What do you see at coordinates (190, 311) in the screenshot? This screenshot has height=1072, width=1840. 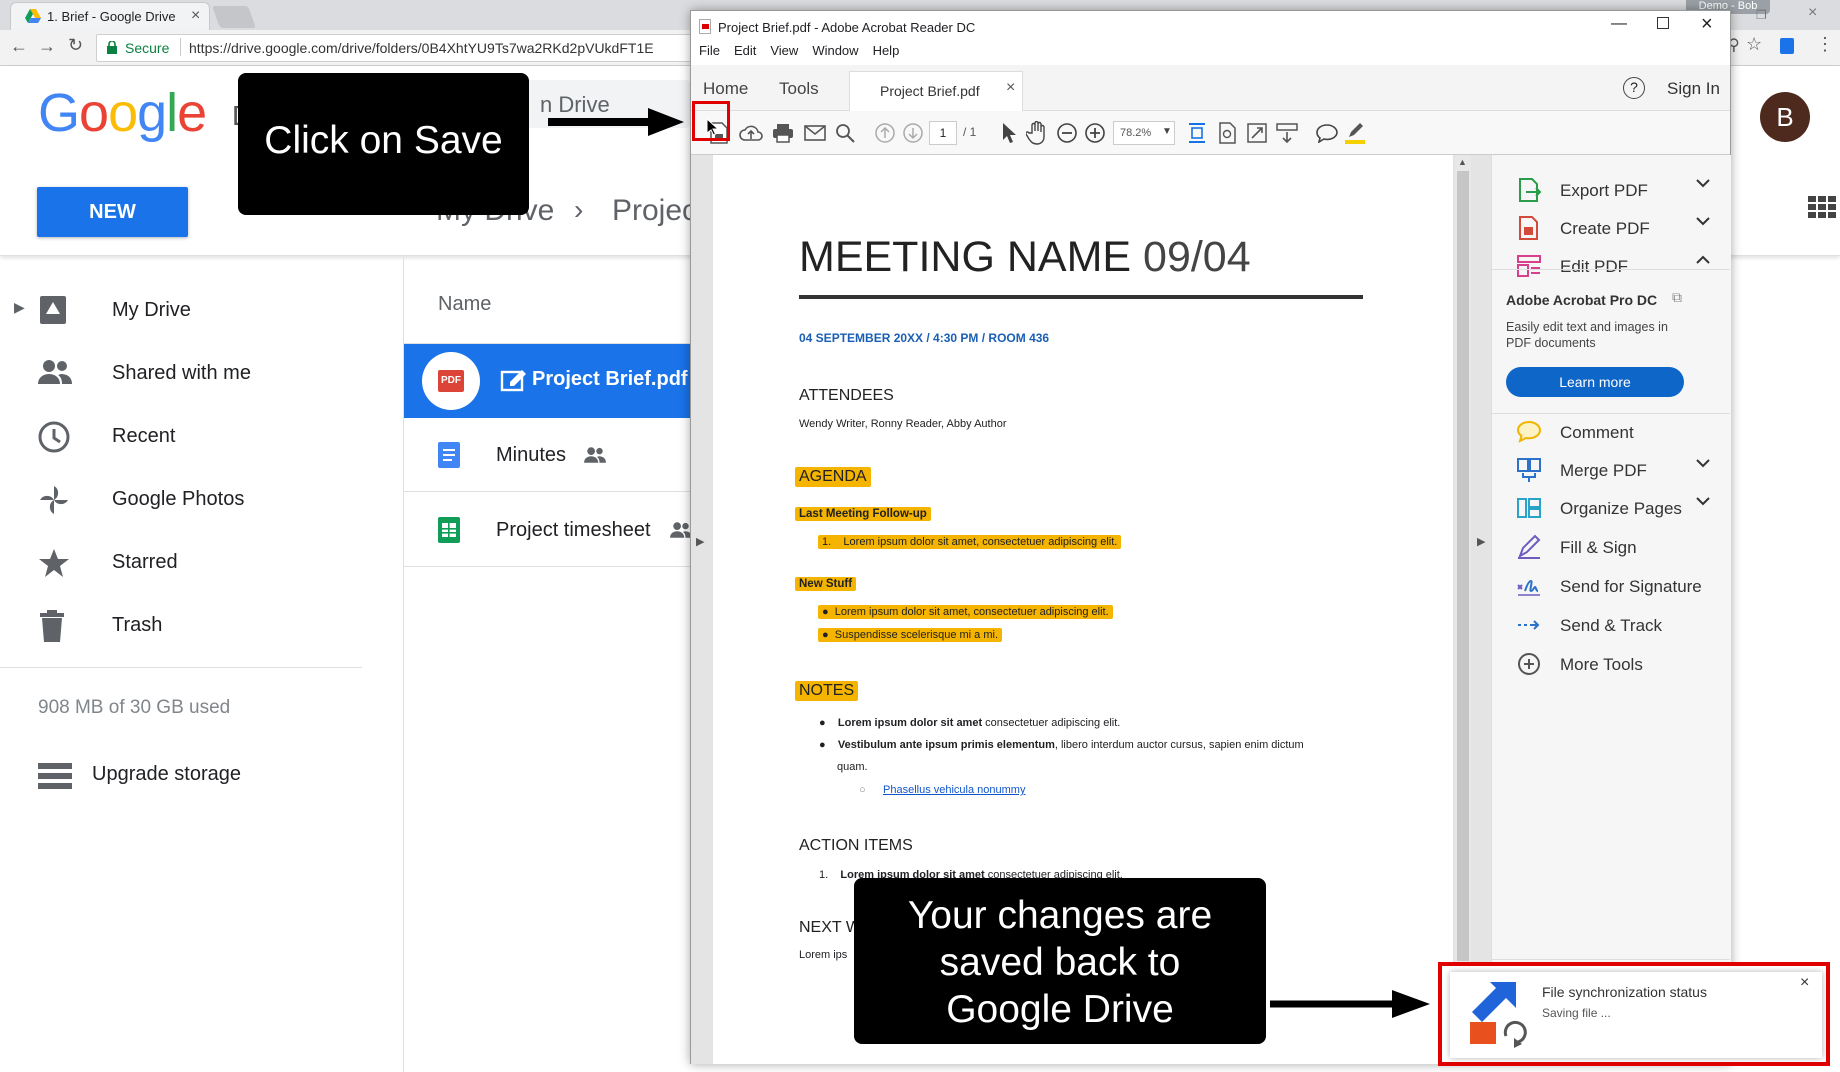 I see `sidebar-item-my-drive: My Drive` at bounding box center [190, 311].